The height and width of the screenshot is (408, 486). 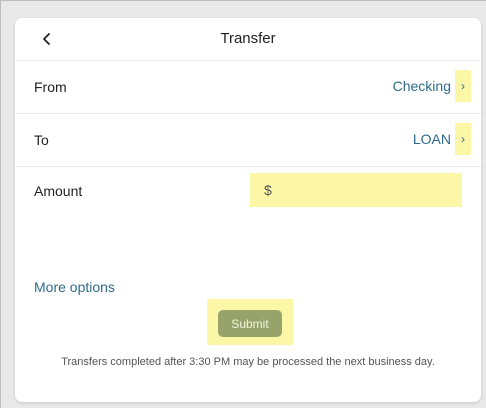 I want to click on amount-field: $, so click(x=356, y=190).